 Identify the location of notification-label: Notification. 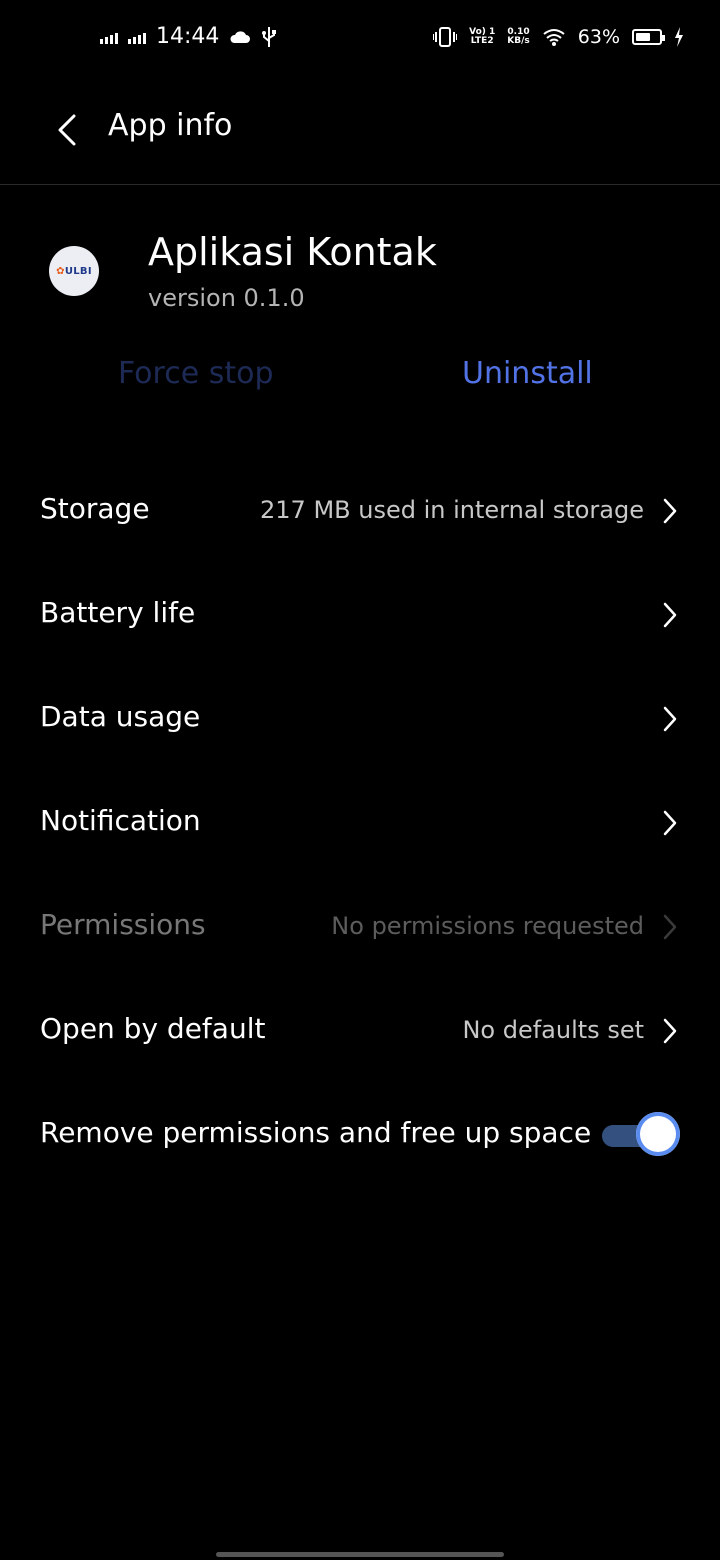
(120, 820).